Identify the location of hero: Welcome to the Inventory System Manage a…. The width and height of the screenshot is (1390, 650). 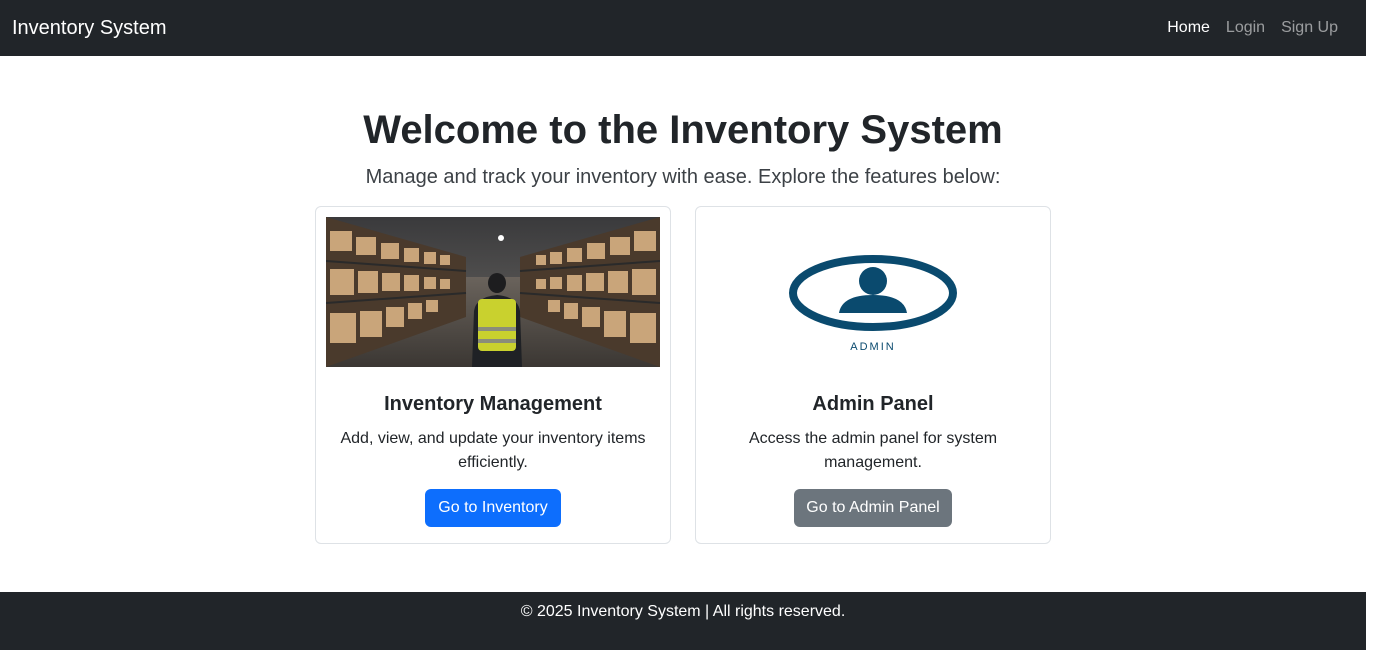
(683, 147).